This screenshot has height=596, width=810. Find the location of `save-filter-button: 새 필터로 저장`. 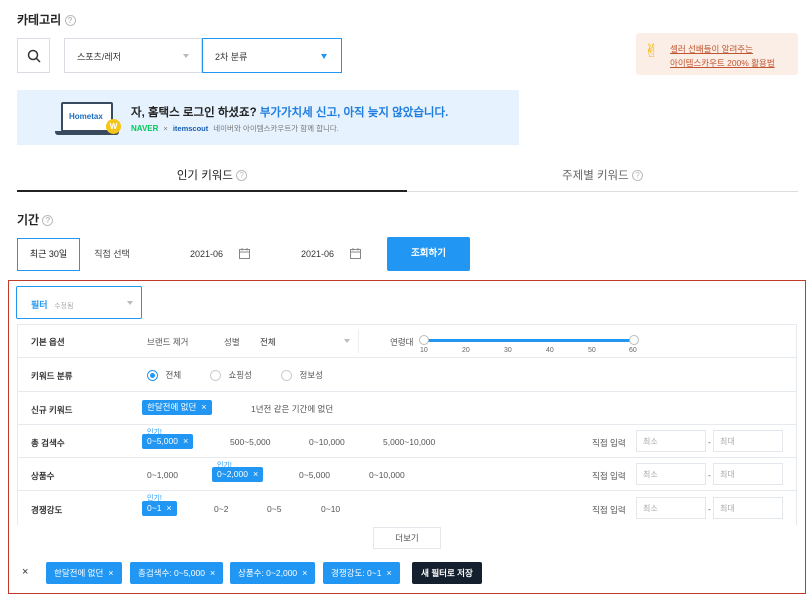

save-filter-button: 새 필터로 저장 is located at coordinates (447, 573).